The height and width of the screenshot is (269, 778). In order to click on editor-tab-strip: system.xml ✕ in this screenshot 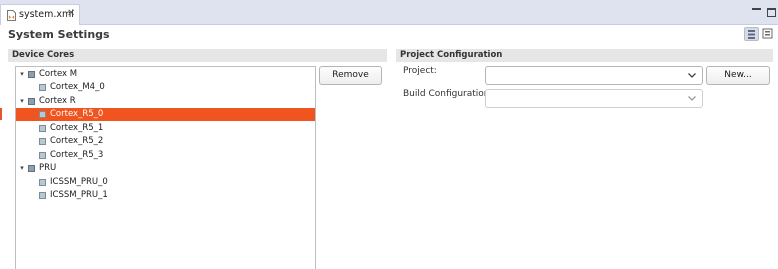, I will do `click(389, 13)`.